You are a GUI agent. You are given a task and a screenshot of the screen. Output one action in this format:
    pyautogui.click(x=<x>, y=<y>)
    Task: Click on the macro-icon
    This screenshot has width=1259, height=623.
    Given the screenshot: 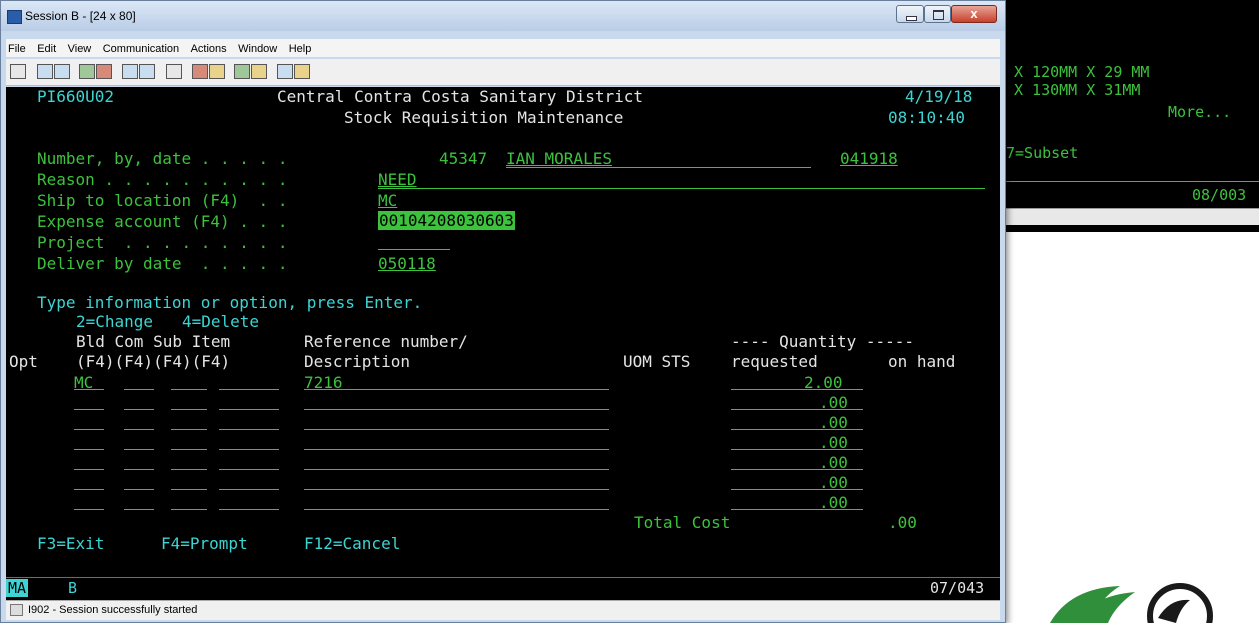 What is the action you would take?
    pyautogui.click(x=174, y=71)
    